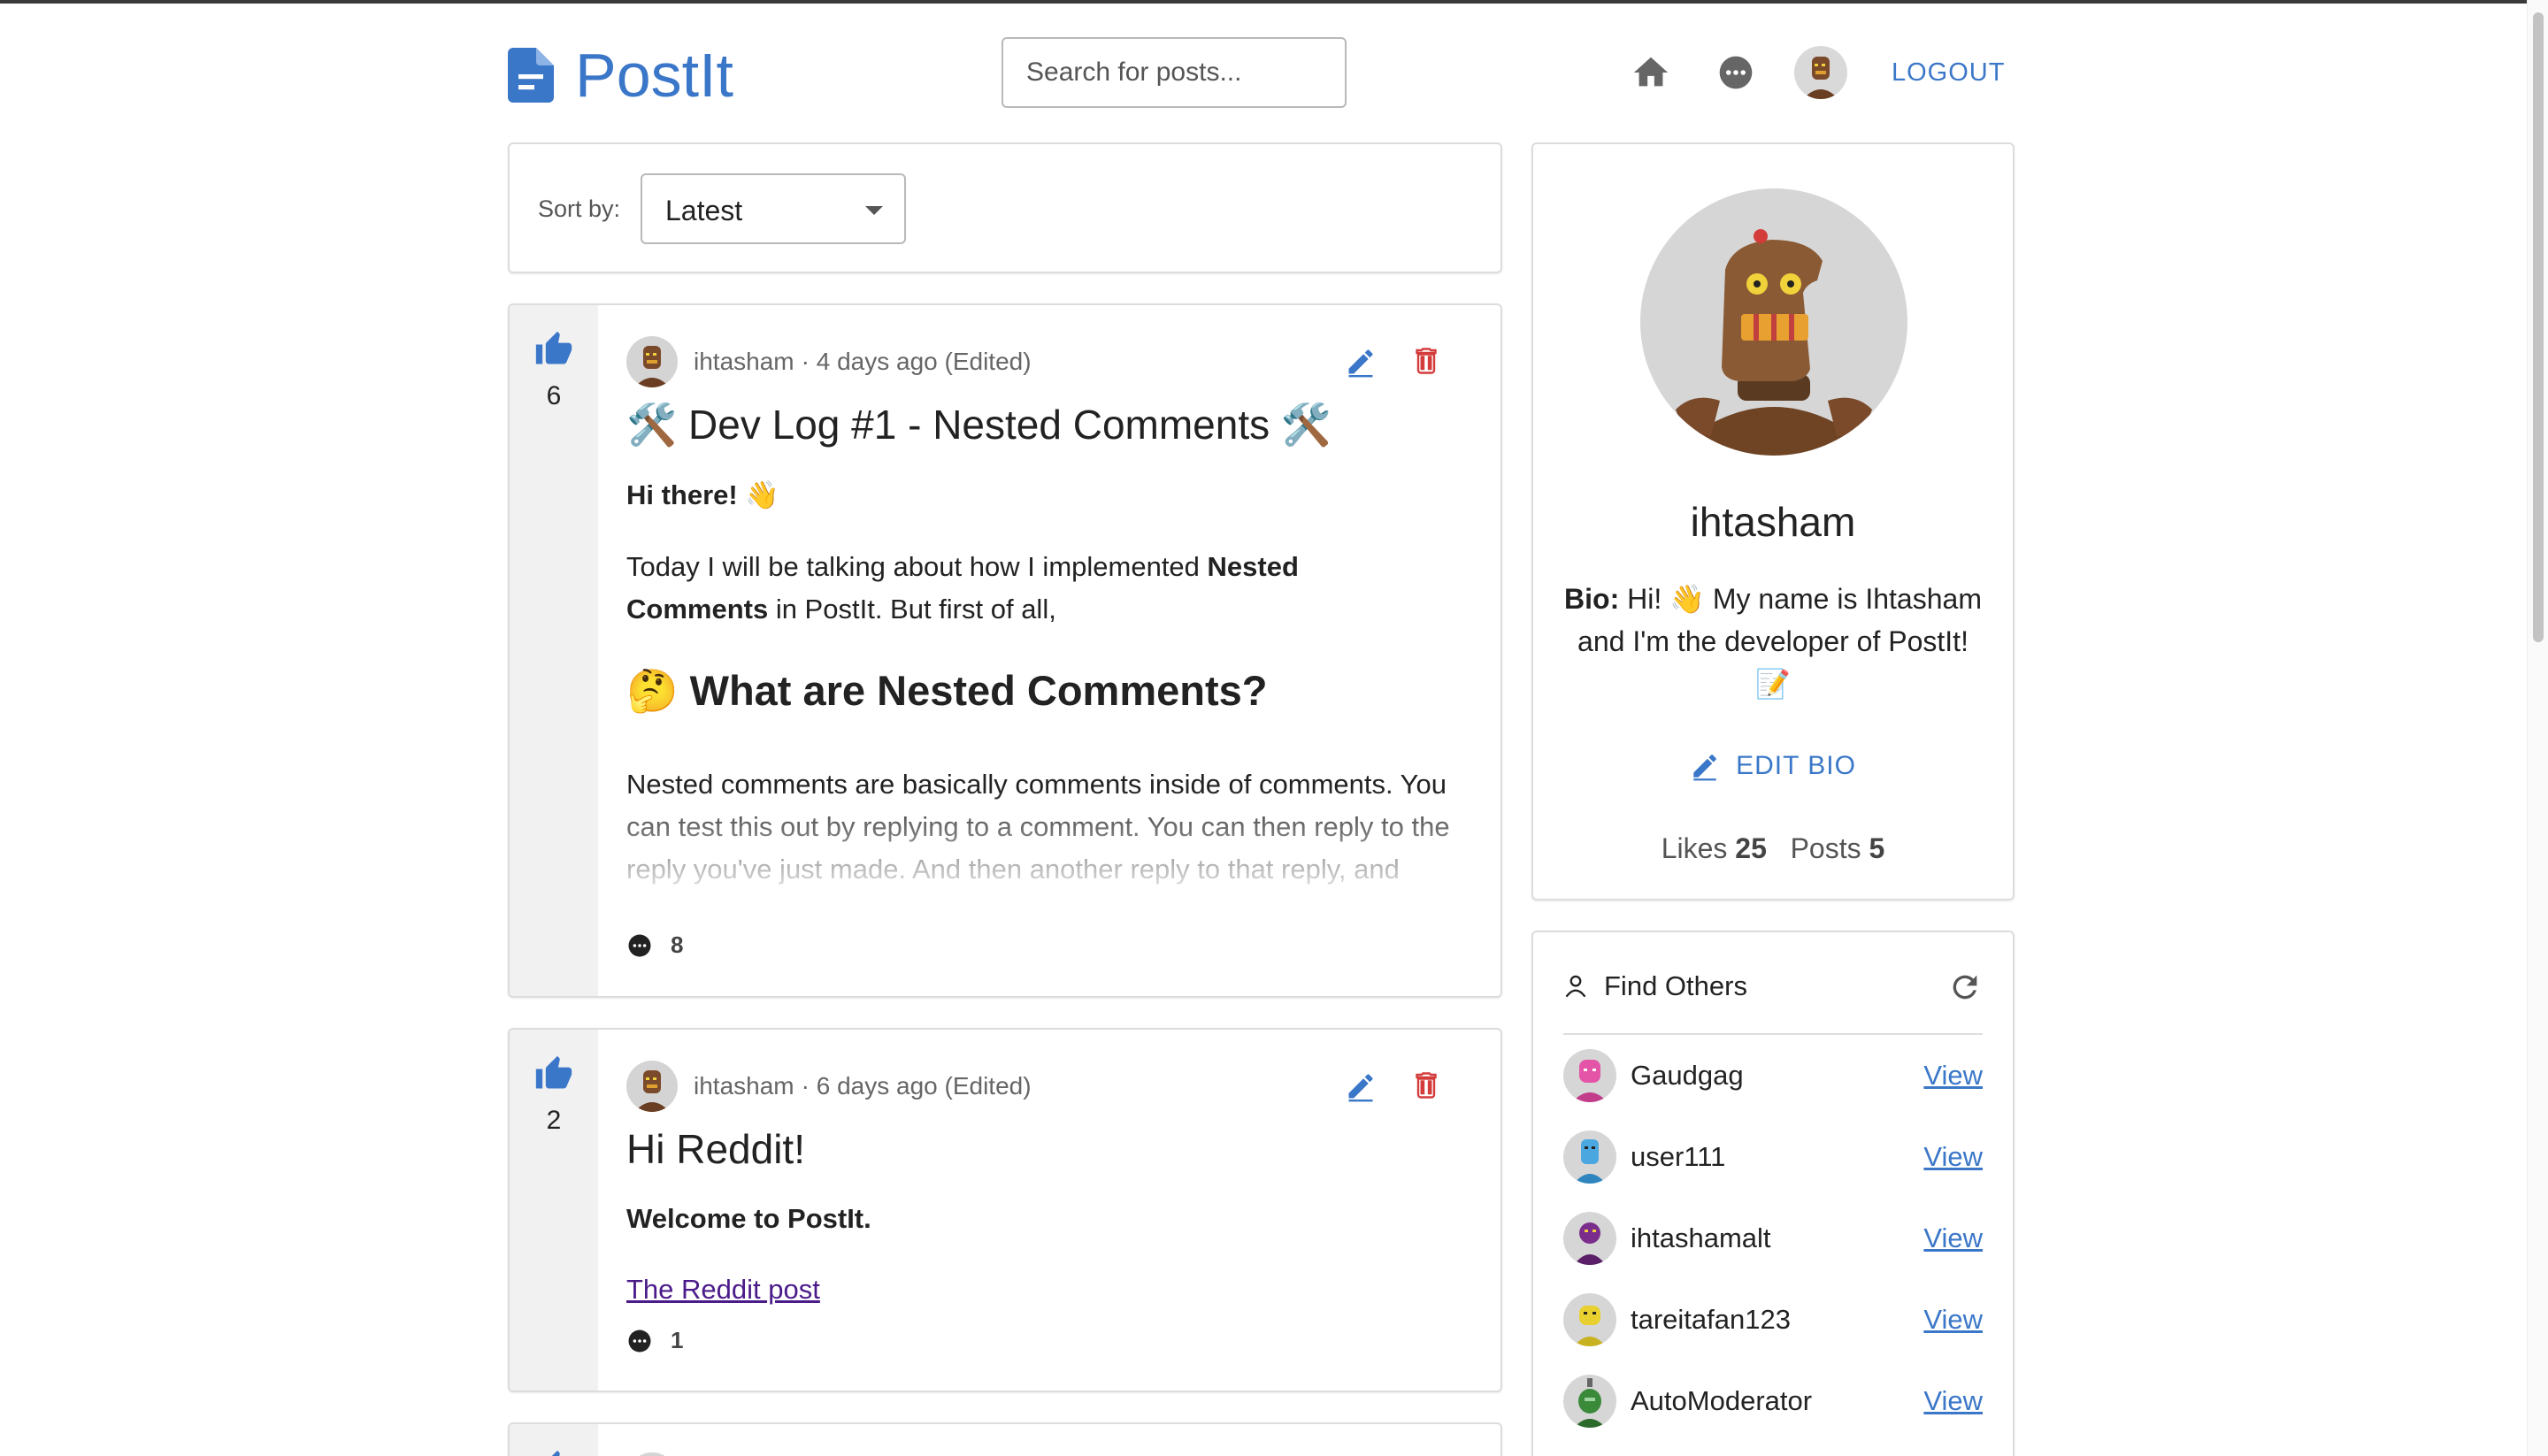 This screenshot has height=1456, width=2548. What do you see at coordinates (531, 75) in the screenshot?
I see `document-icon` at bounding box center [531, 75].